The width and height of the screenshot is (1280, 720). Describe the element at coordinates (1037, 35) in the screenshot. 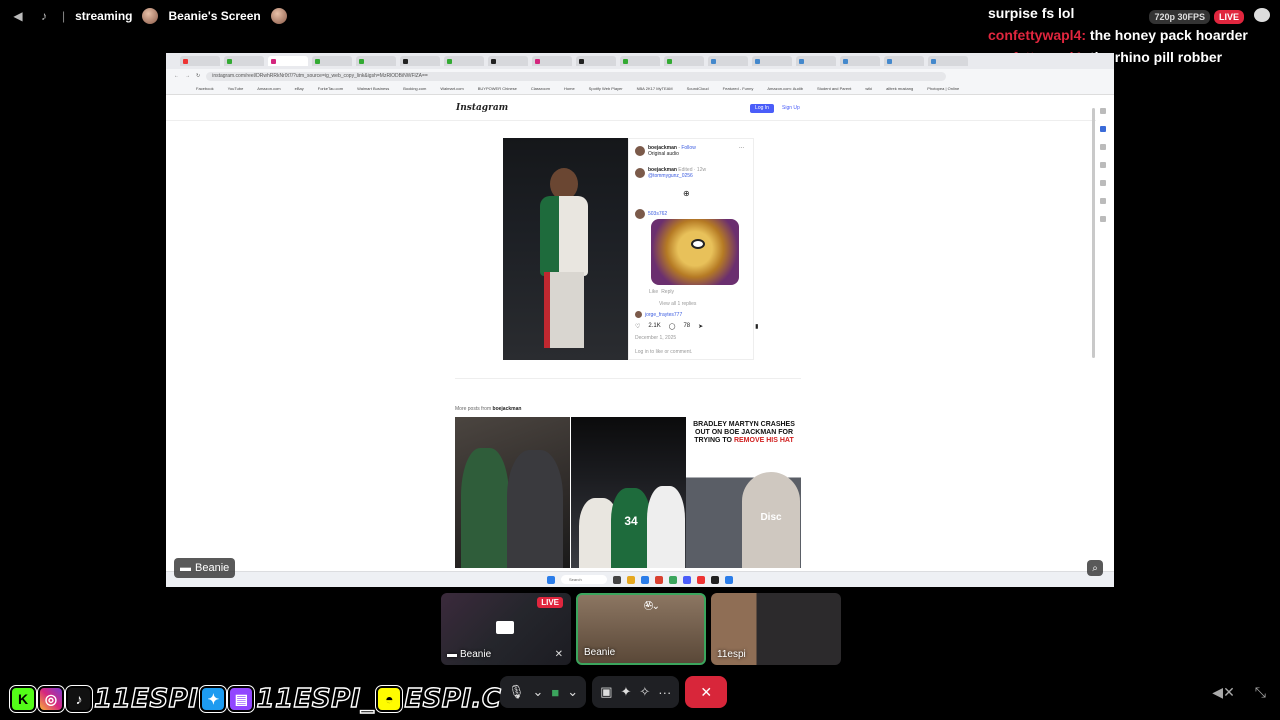

I see `chat-username: confettywapl4:` at that location.